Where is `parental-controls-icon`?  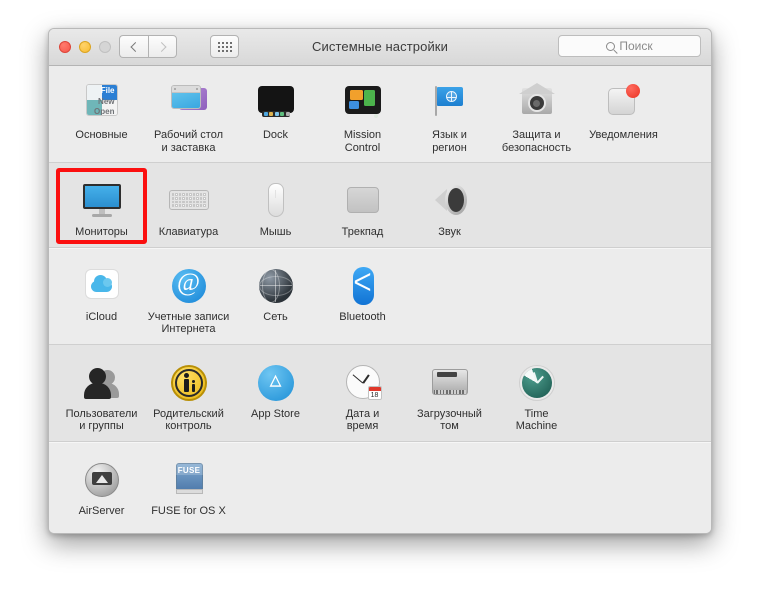 parental-controls-icon is located at coordinates (189, 382).